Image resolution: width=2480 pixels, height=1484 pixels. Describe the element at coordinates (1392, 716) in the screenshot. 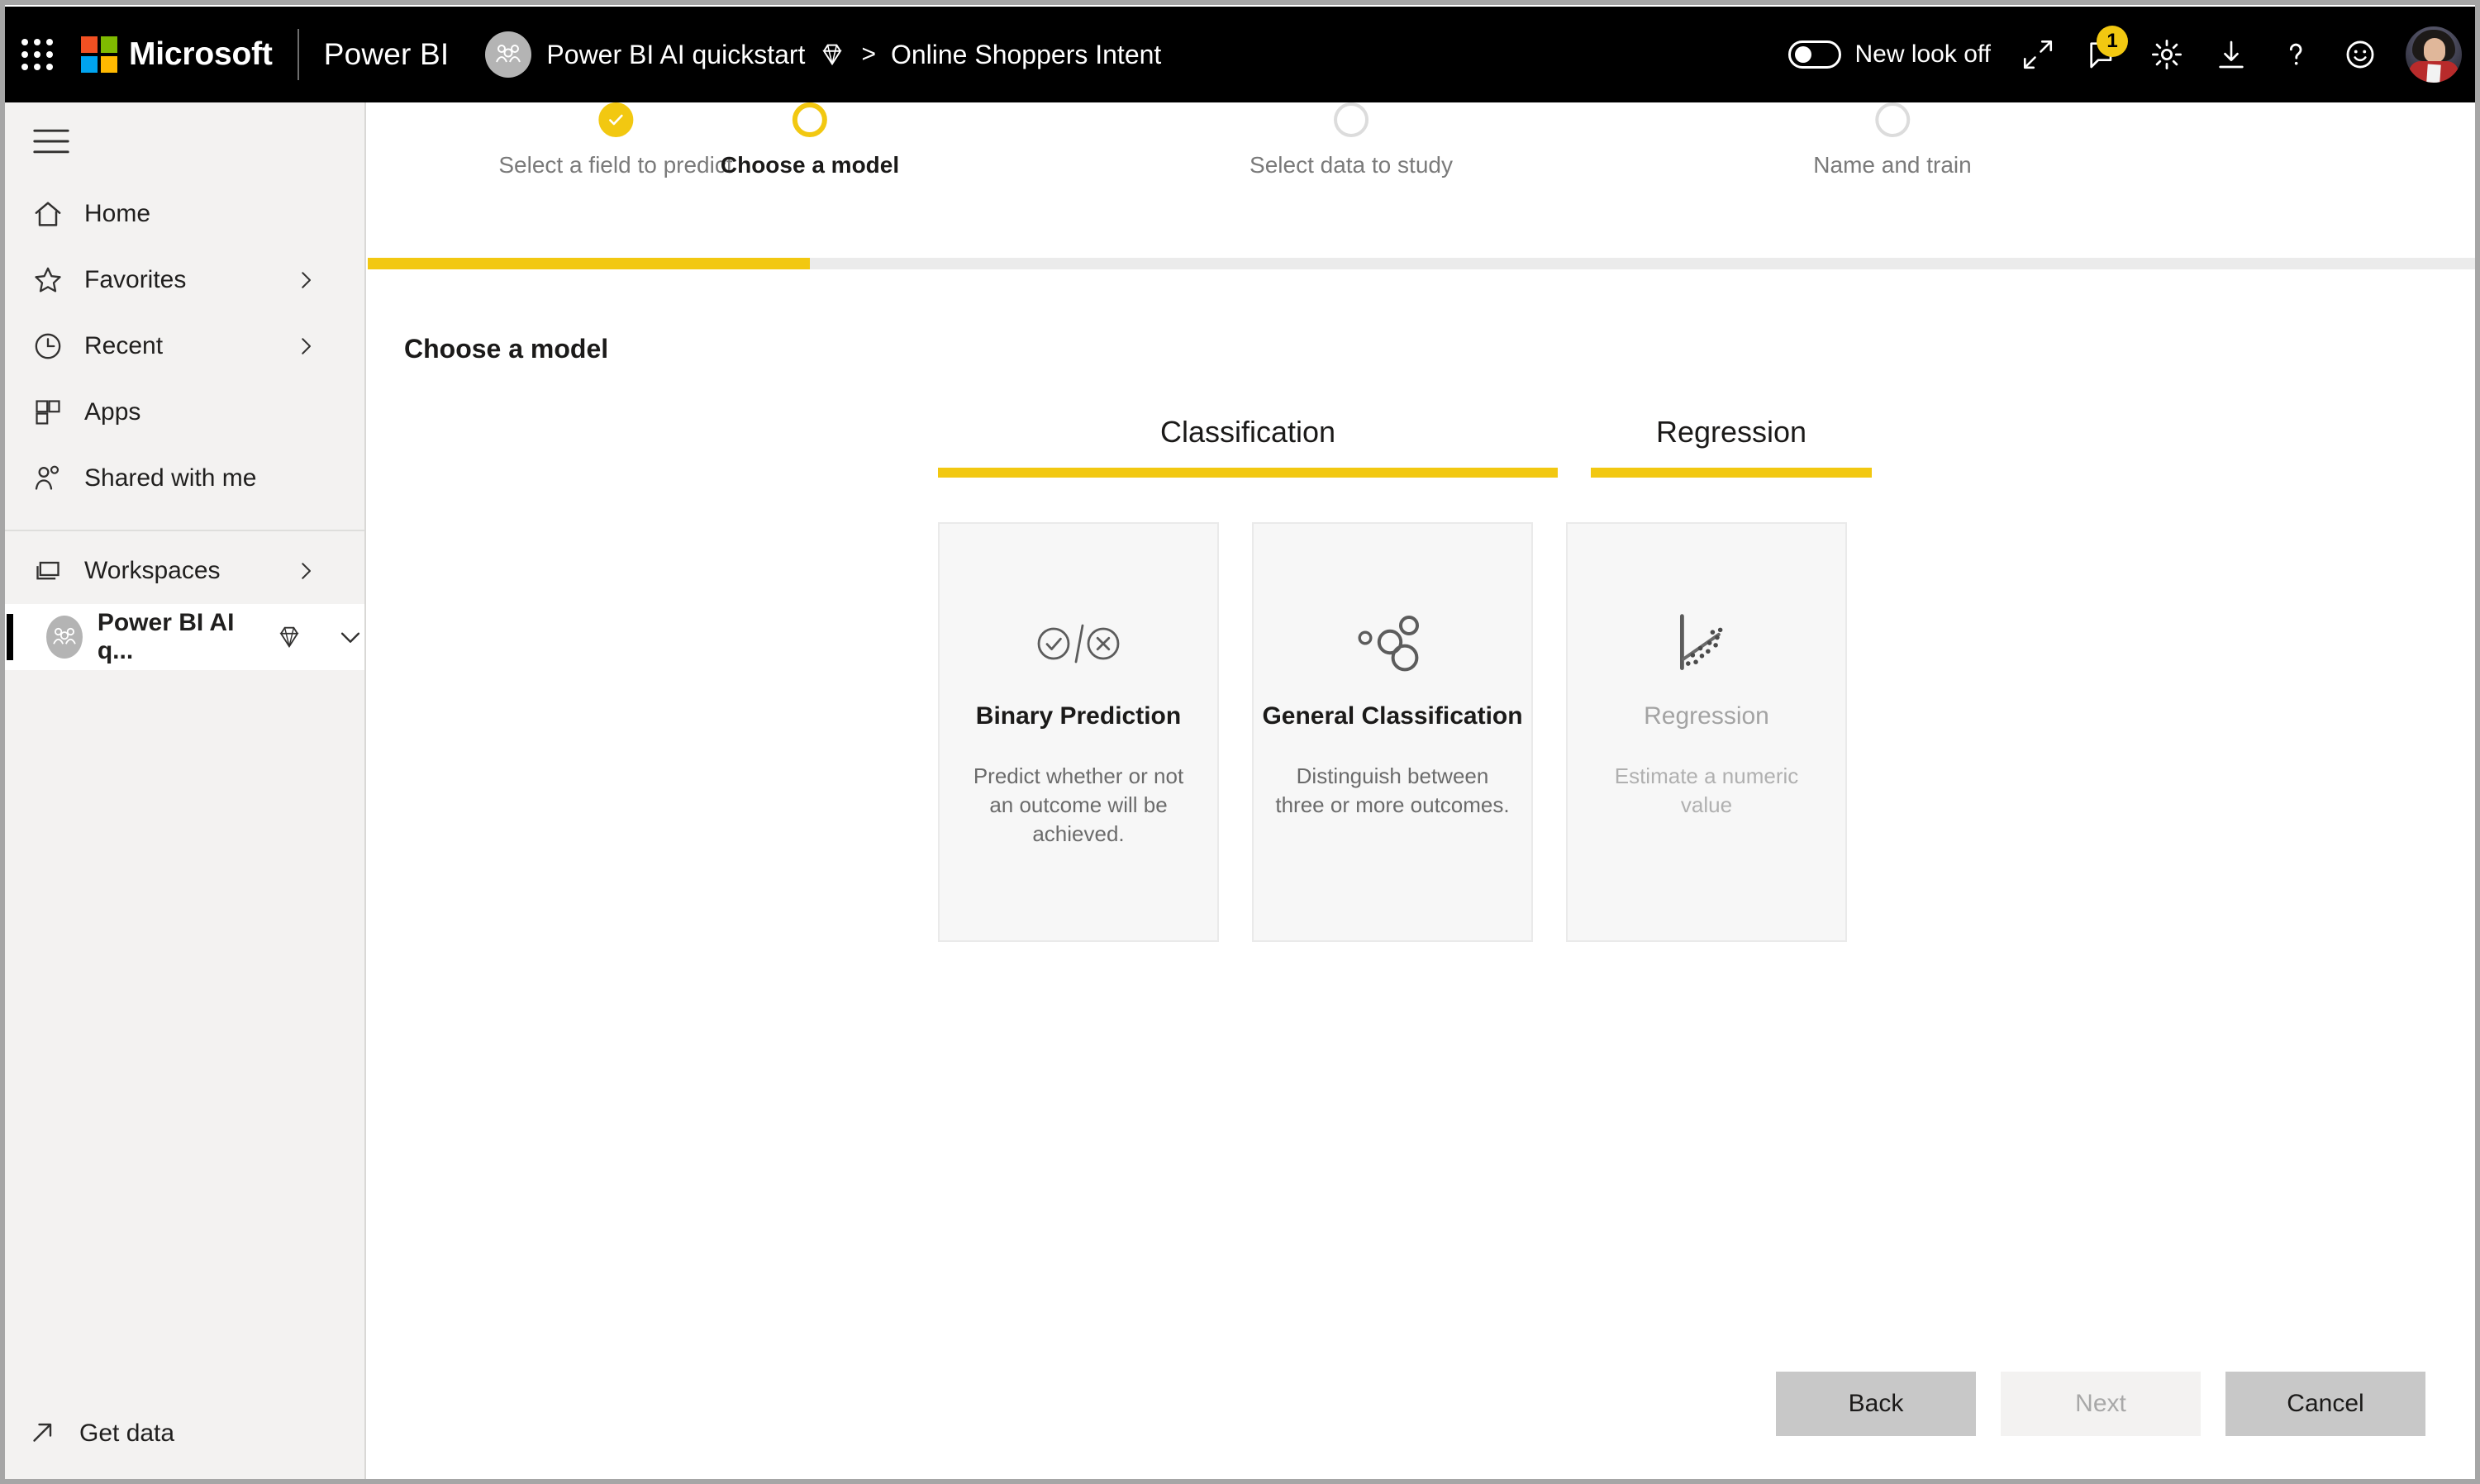

I see `model-card-title: General Classification` at that location.